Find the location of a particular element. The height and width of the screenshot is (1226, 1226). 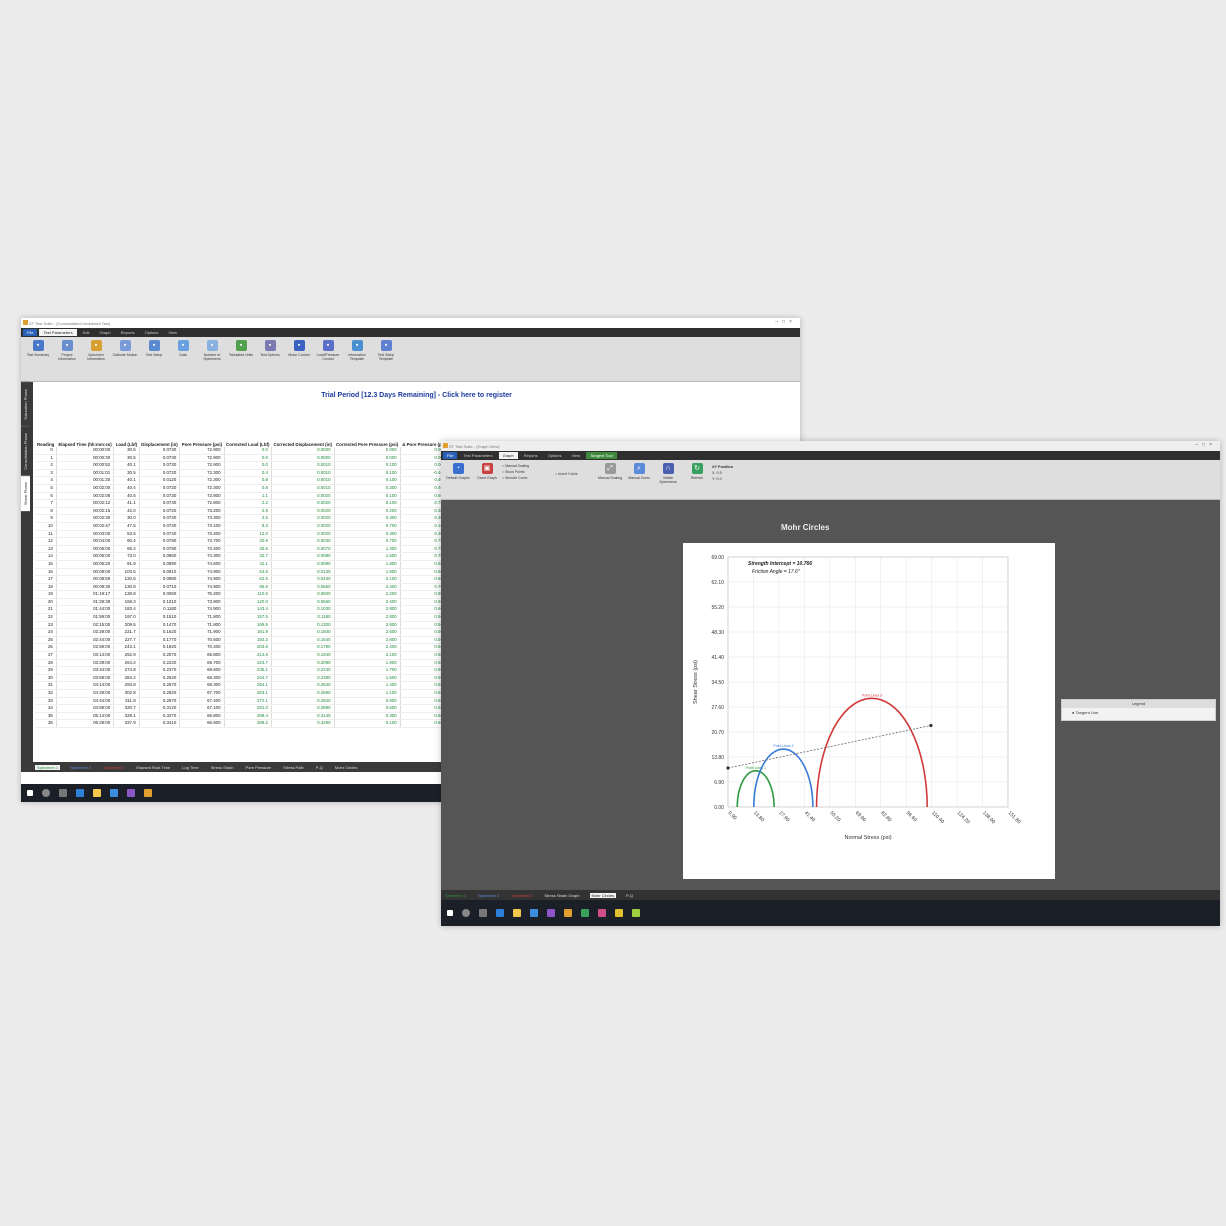

table-cell: 00:02:08 is located at coordinates (85, 496).